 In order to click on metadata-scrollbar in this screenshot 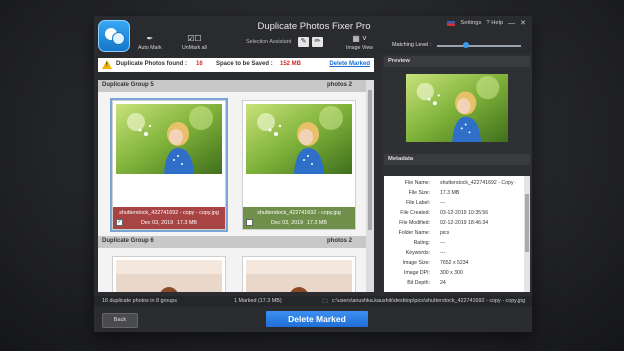, I will do `click(527, 234)`.